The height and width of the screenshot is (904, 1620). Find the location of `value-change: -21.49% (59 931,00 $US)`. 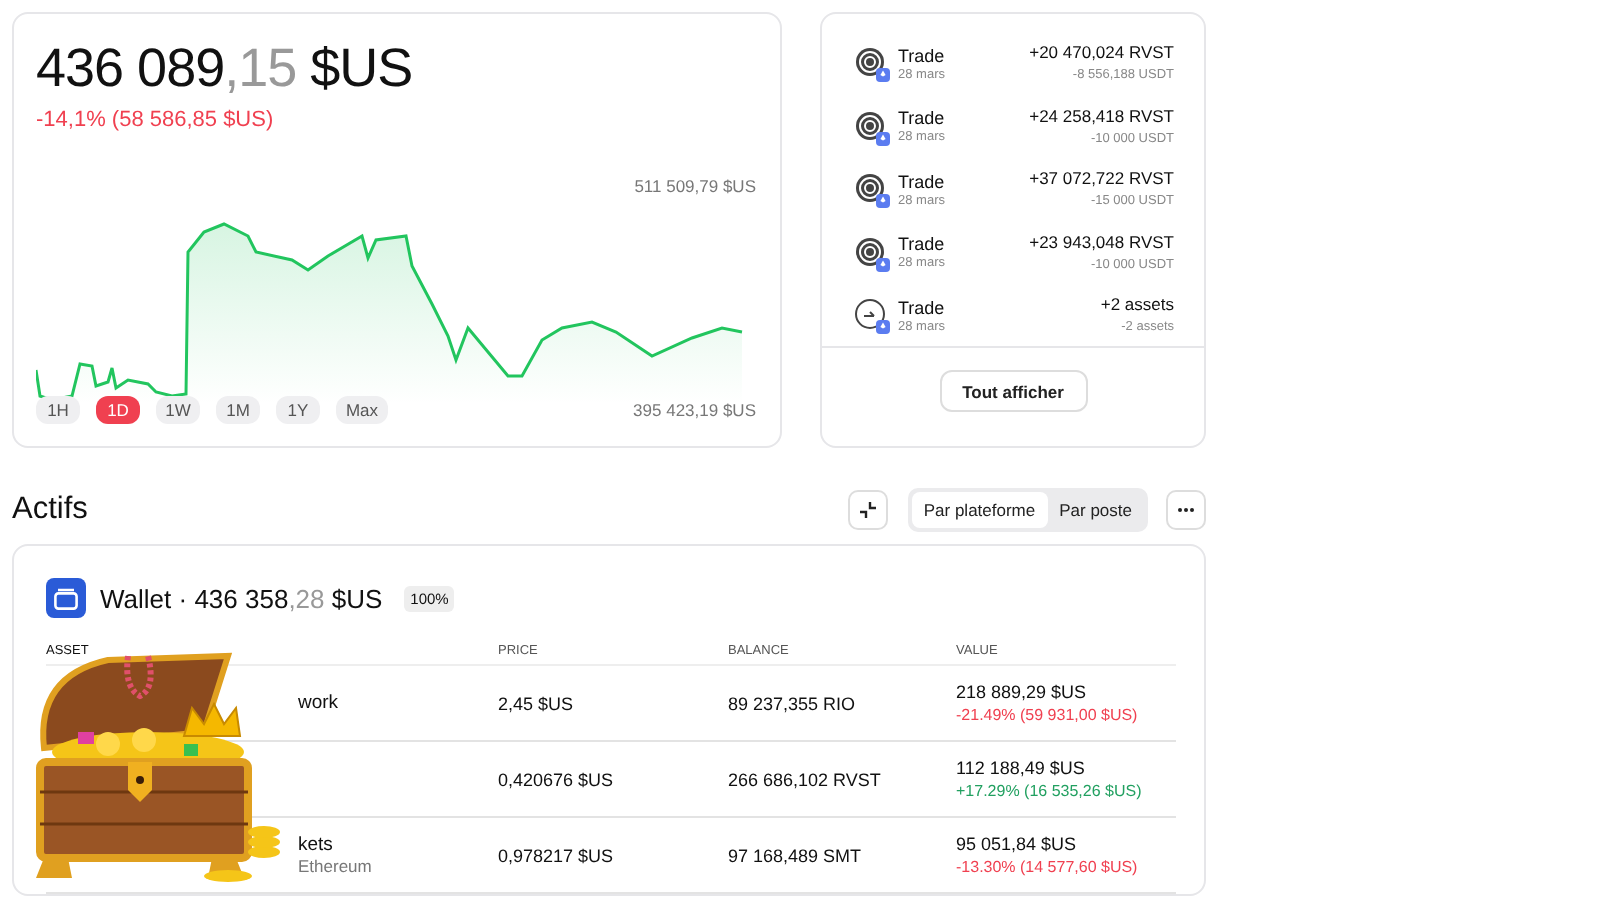

value-change: -21.49% (59 931,00 $US) is located at coordinates (1048, 715).